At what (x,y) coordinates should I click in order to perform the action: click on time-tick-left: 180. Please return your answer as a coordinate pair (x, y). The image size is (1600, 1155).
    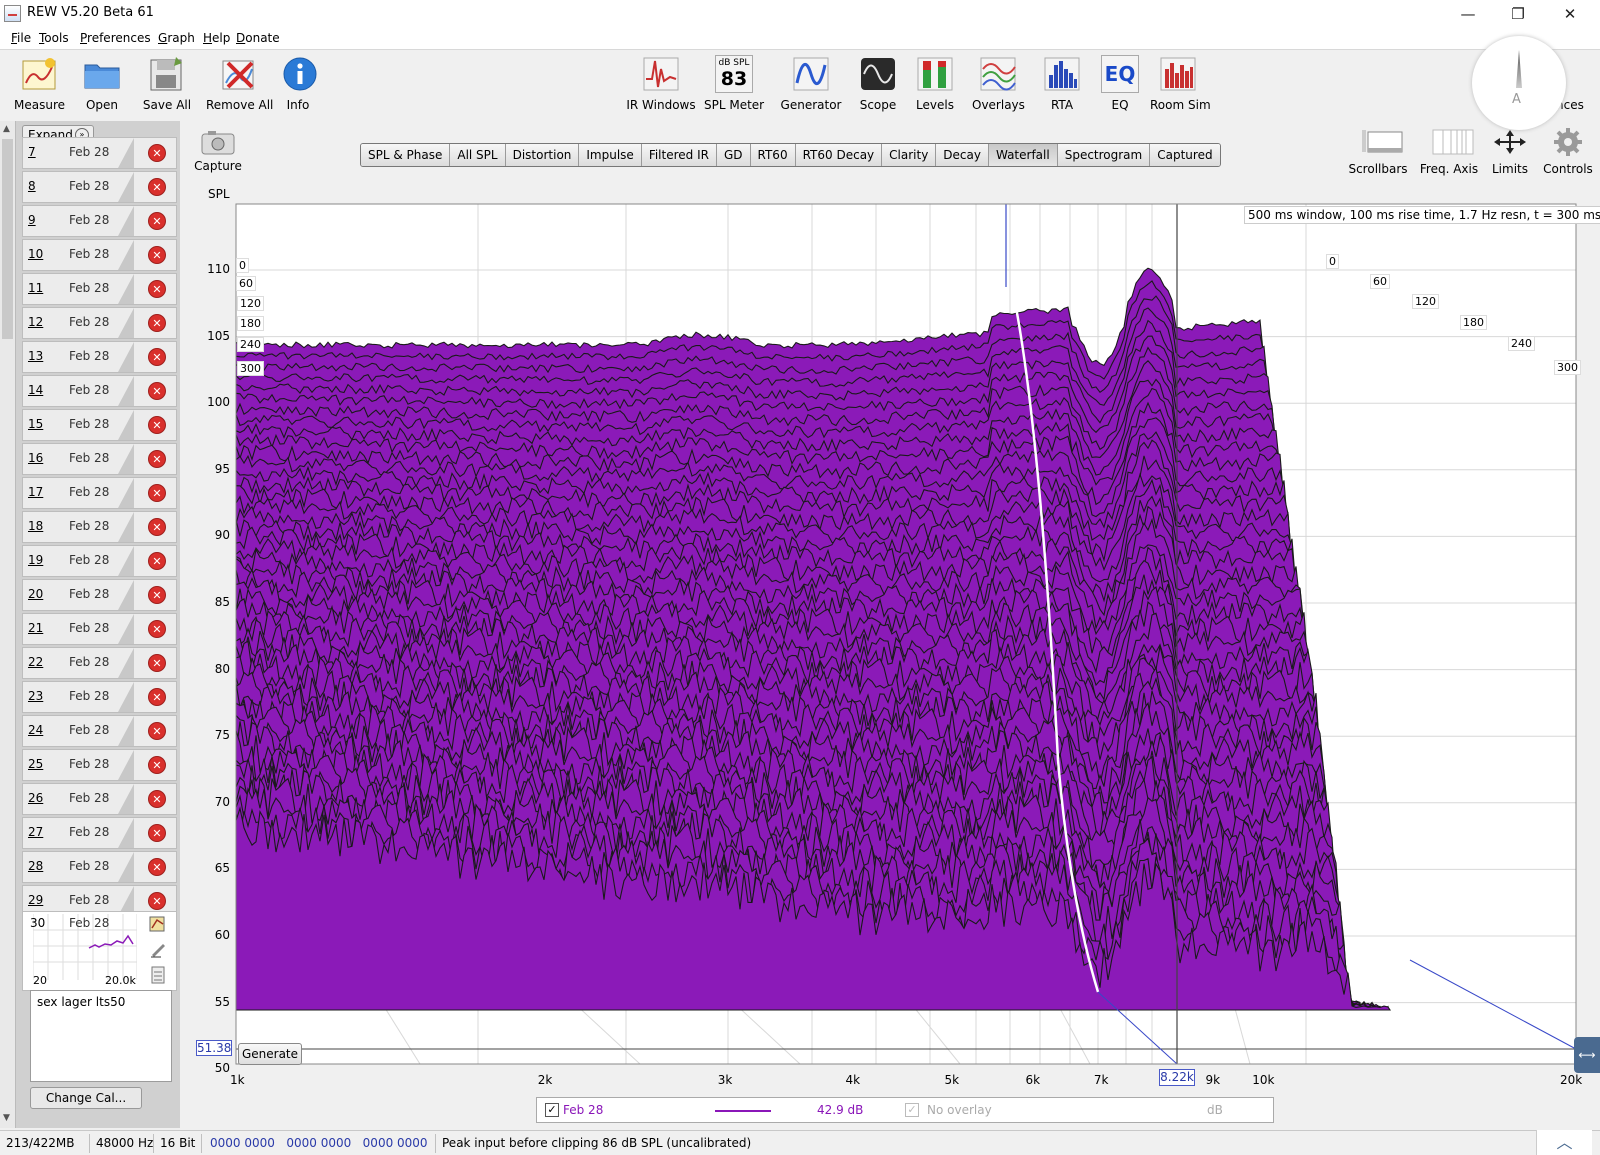
    Looking at the image, I should click on (250, 323).